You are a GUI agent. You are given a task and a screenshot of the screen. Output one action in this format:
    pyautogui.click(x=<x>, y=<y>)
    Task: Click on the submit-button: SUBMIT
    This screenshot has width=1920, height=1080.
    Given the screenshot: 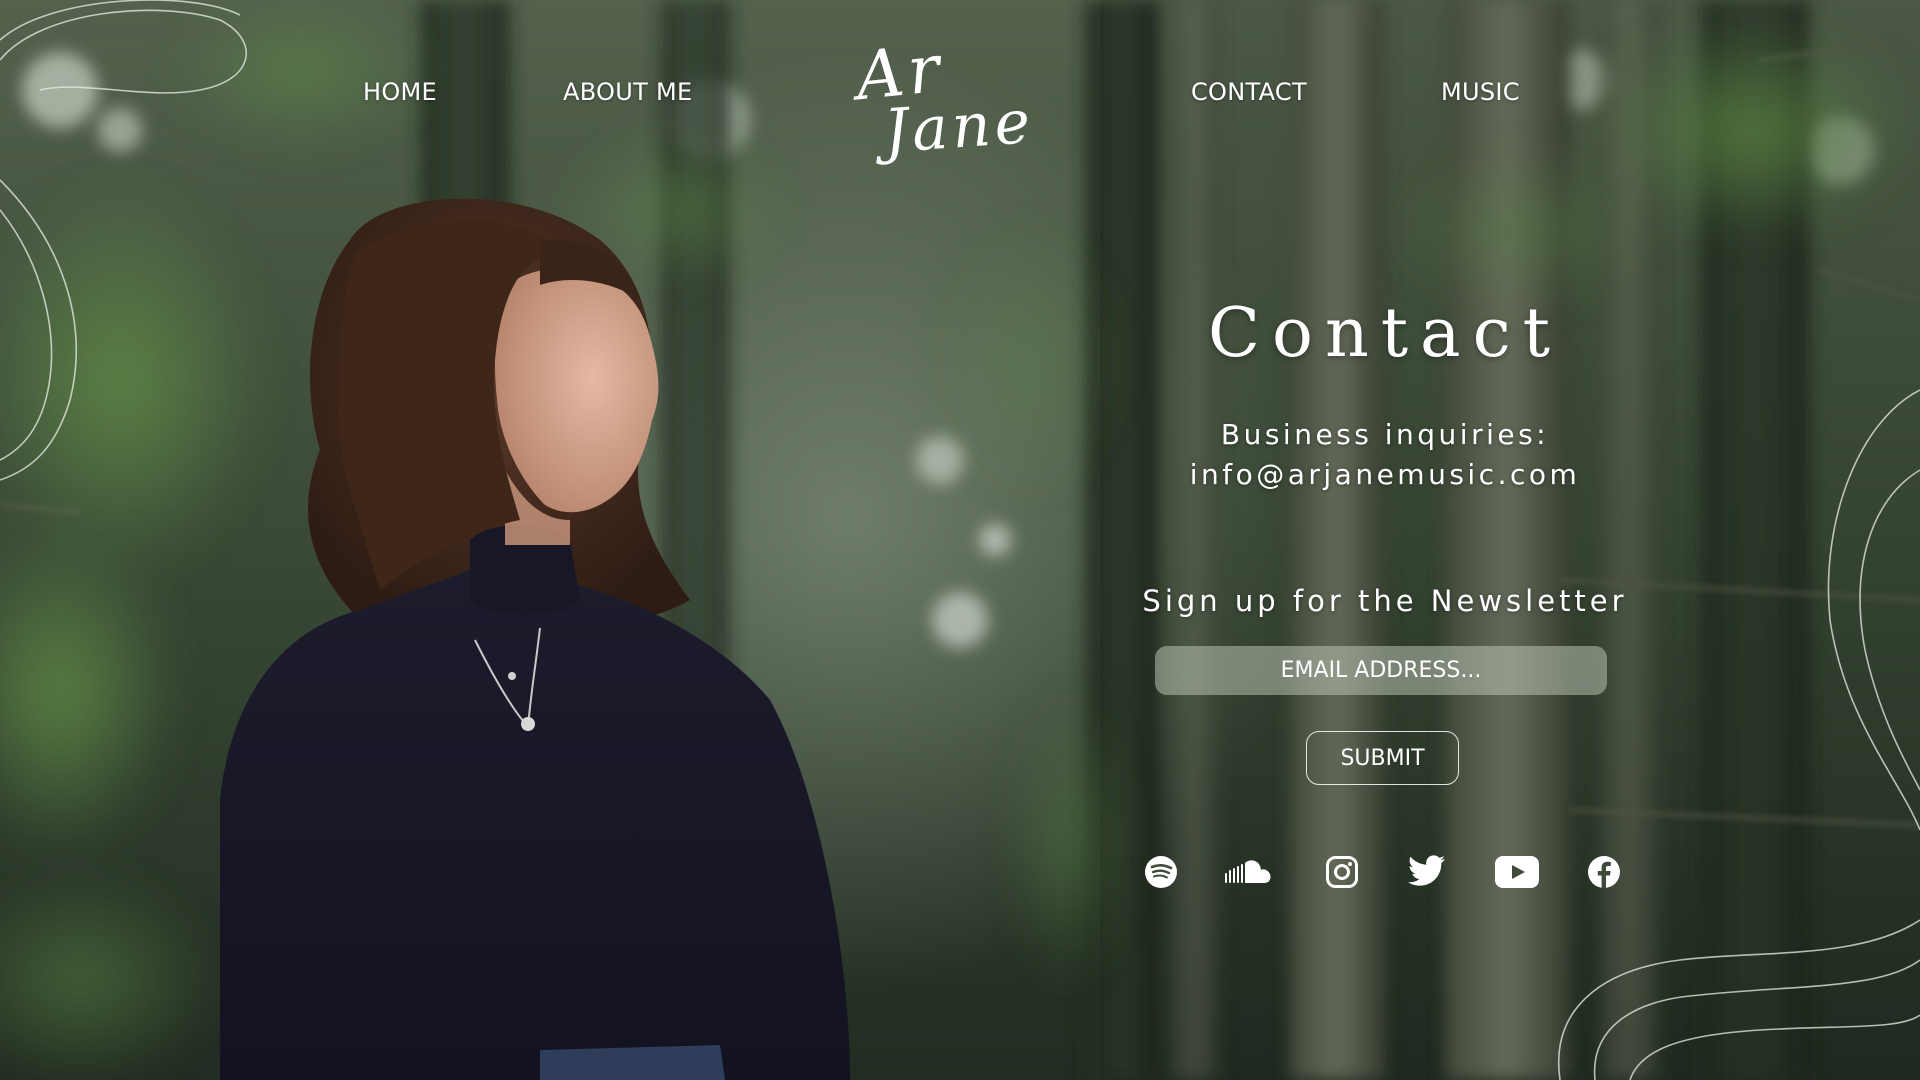 What is the action you would take?
    pyautogui.click(x=1382, y=758)
    